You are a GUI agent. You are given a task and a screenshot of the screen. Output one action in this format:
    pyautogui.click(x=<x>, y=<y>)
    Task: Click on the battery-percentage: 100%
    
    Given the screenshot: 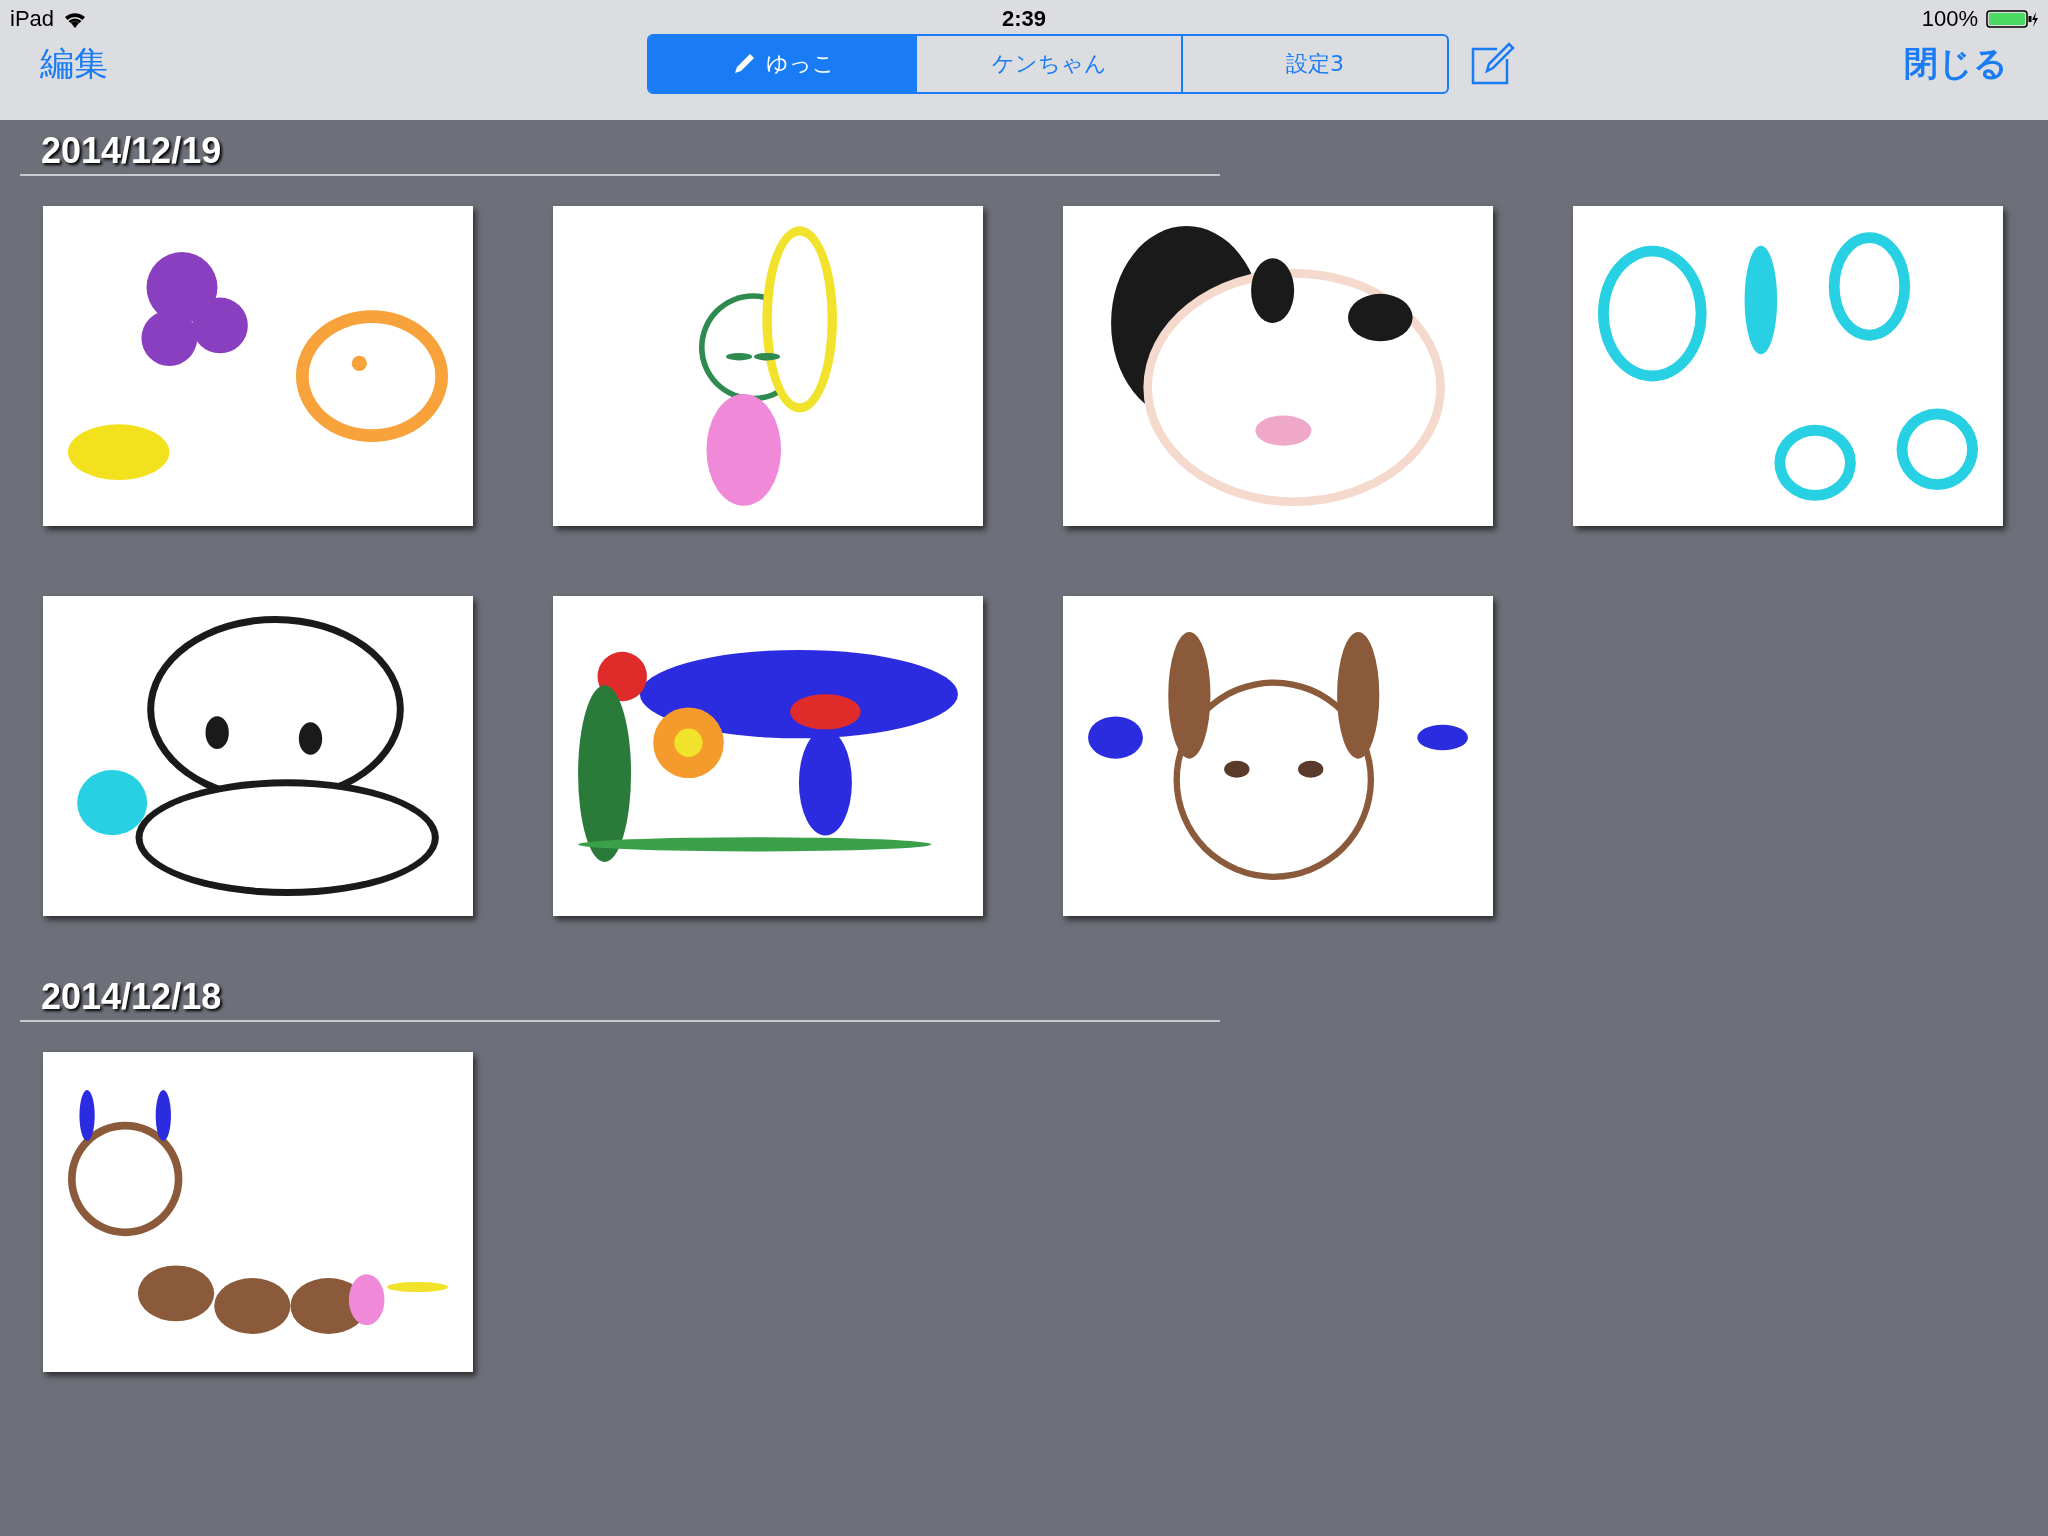 What is the action you would take?
    pyautogui.click(x=1949, y=19)
    